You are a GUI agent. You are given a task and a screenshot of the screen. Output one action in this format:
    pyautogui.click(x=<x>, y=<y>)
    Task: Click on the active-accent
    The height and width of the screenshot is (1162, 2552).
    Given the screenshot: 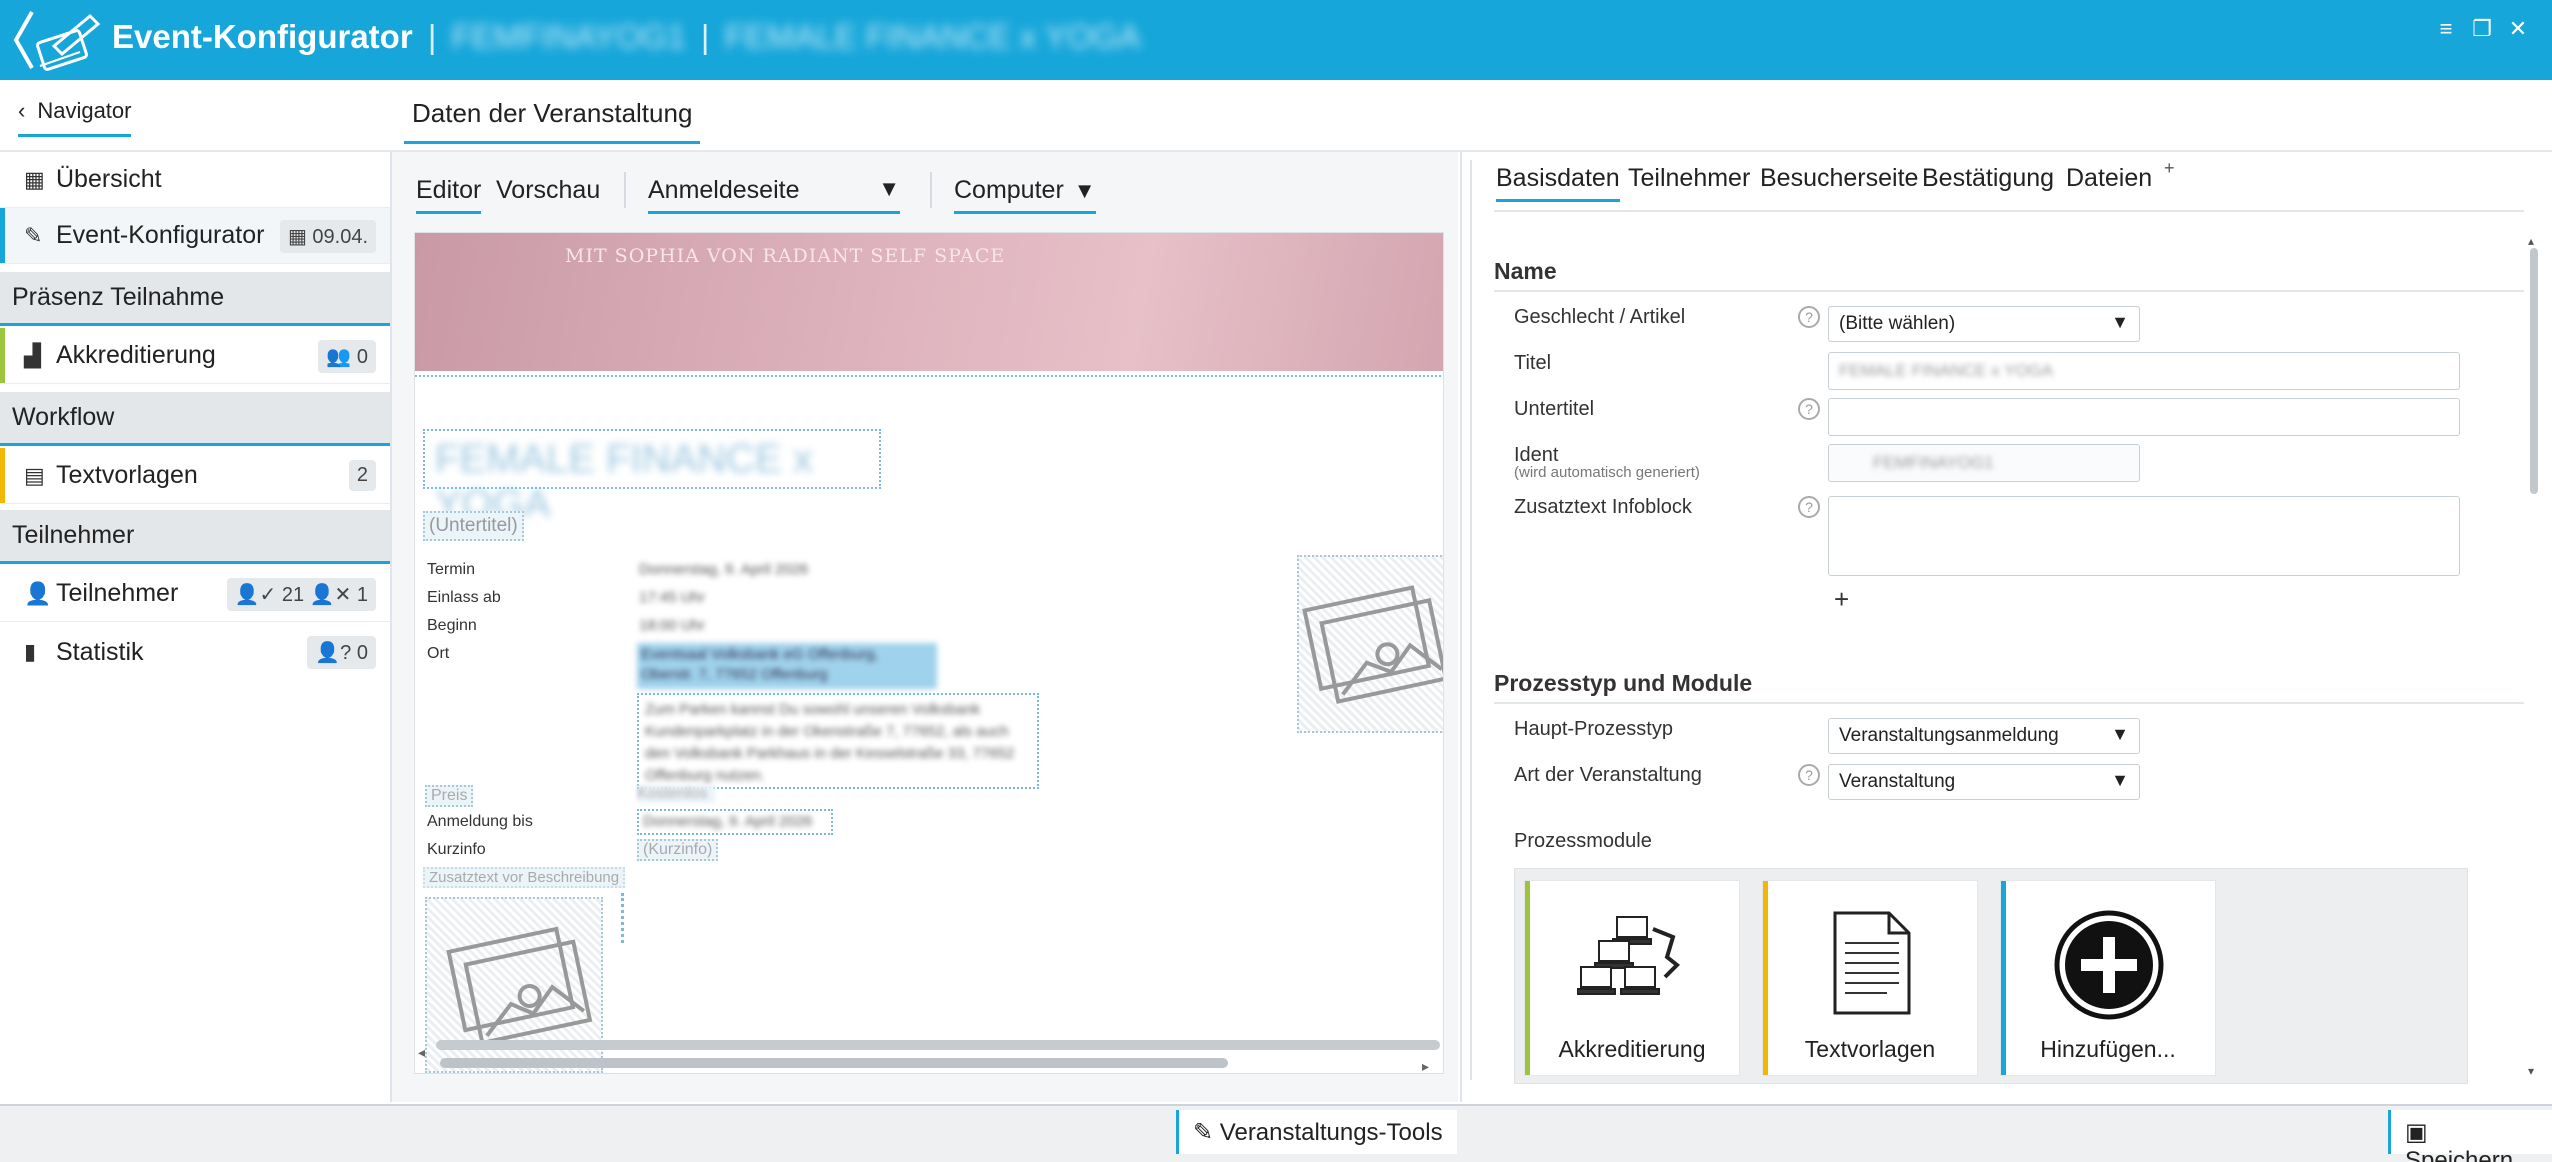 What is the action you would take?
    pyautogui.click(x=2, y=235)
    